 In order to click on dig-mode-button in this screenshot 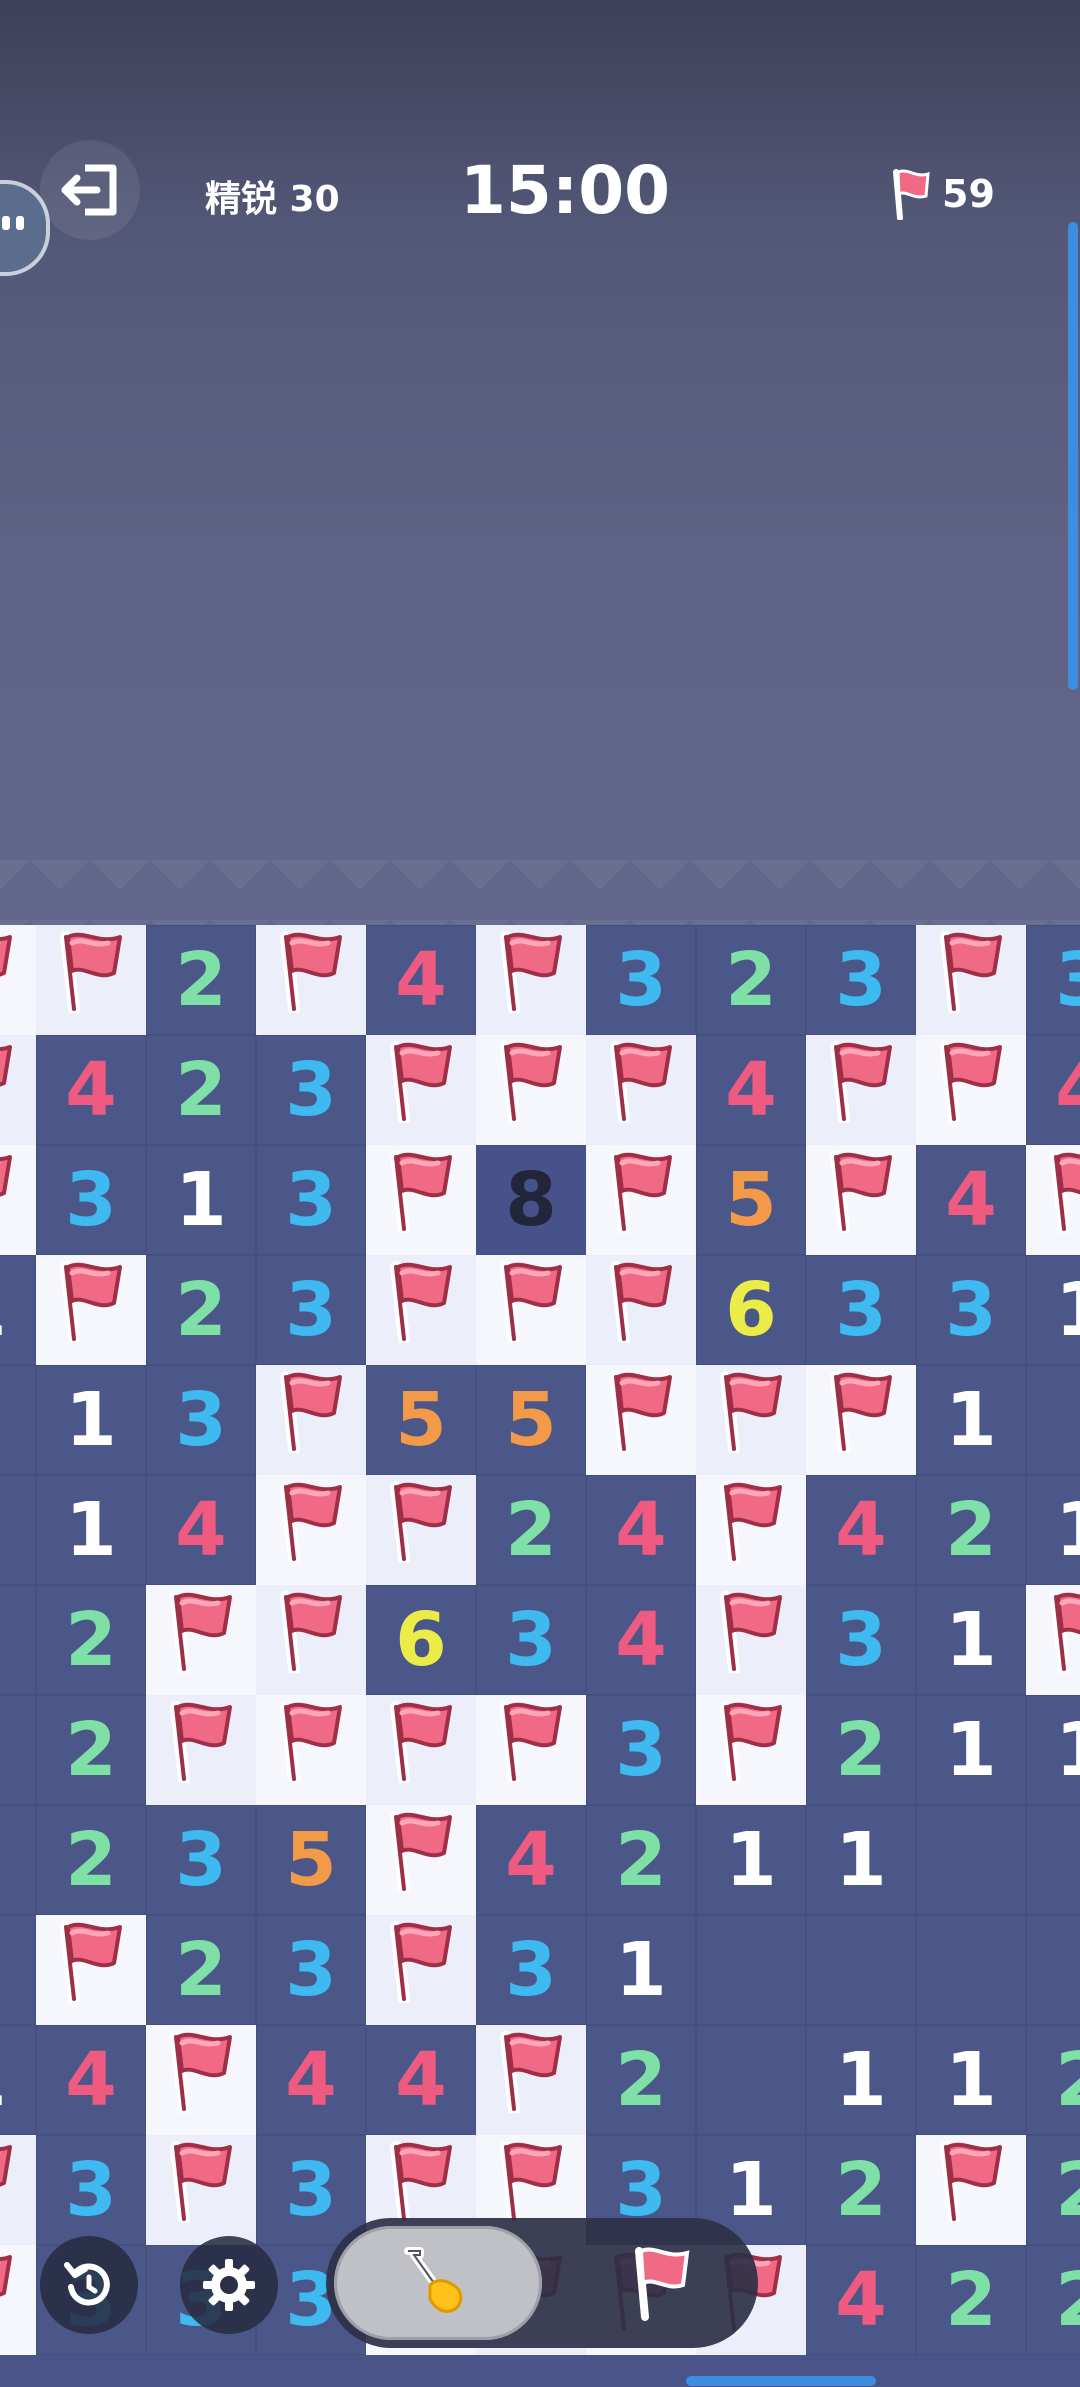, I will do `click(438, 2283)`.